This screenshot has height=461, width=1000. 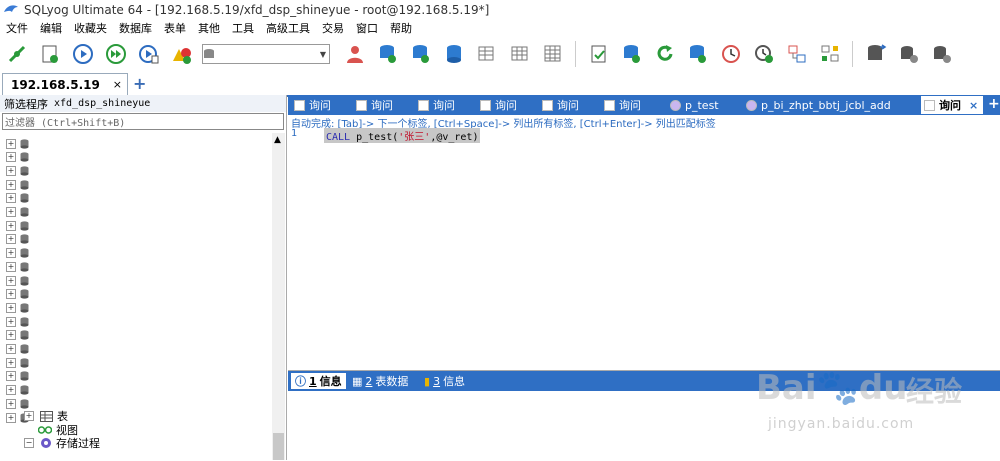 What do you see at coordinates (277, 140) in the screenshot?
I see `scroll-up-icon: ▲` at bounding box center [277, 140].